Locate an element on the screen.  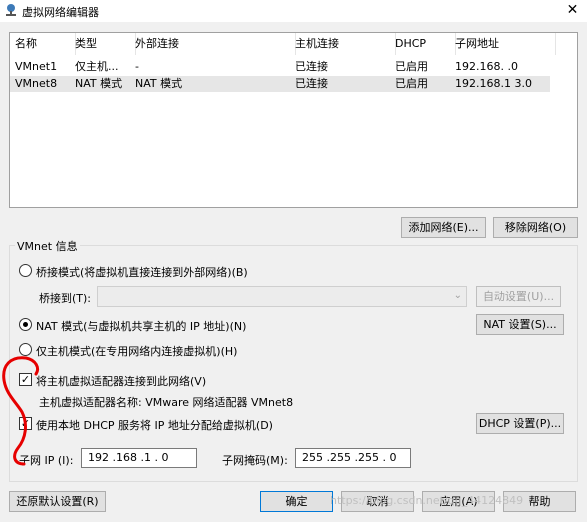
row-type: NAT 模式 is located at coordinates (99, 83).